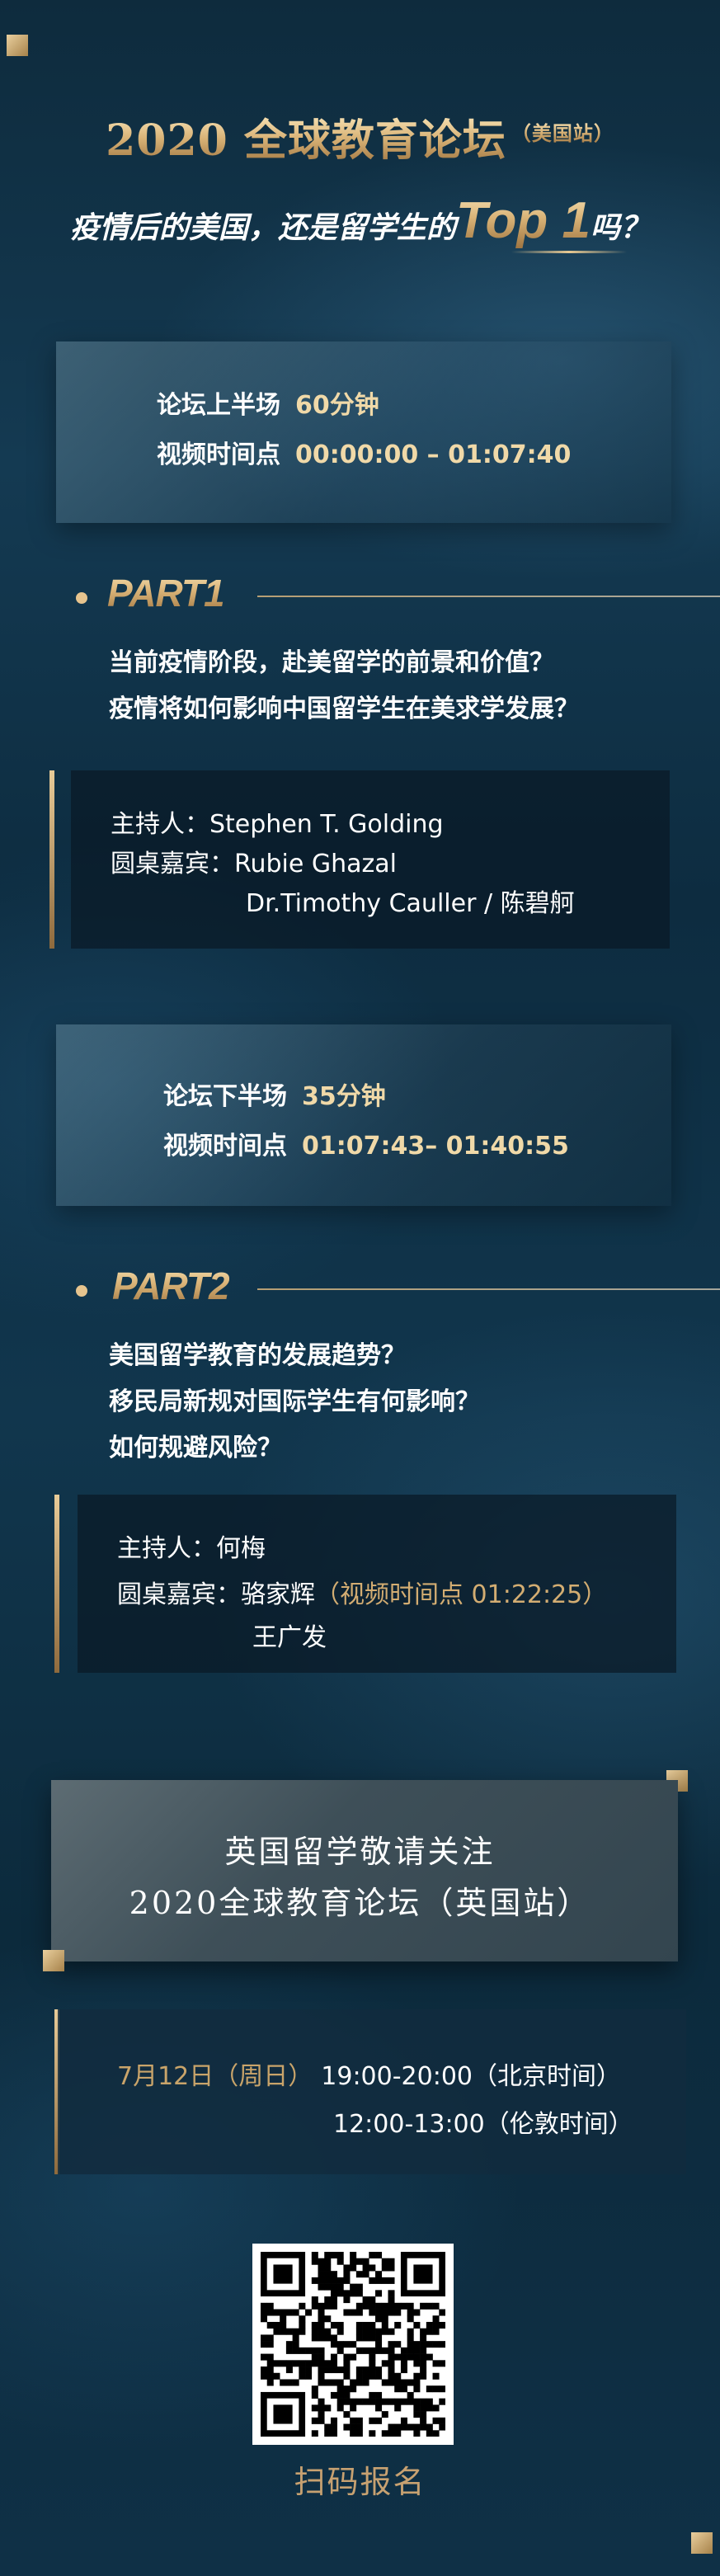 The height and width of the screenshot is (2576, 720). Describe the element at coordinates (294, 1401) in the screenshot. I see `part2-question-2: 移民局新规对国际学生有何影响？` at that location.